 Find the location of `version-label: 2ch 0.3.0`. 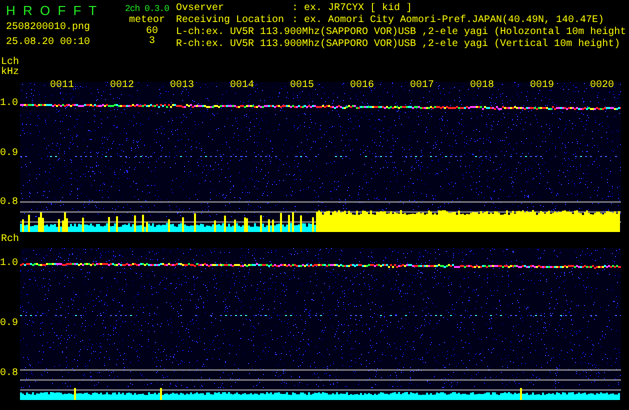

version-label: 2ch 0.3.0 is located at coordinates (147, 9).